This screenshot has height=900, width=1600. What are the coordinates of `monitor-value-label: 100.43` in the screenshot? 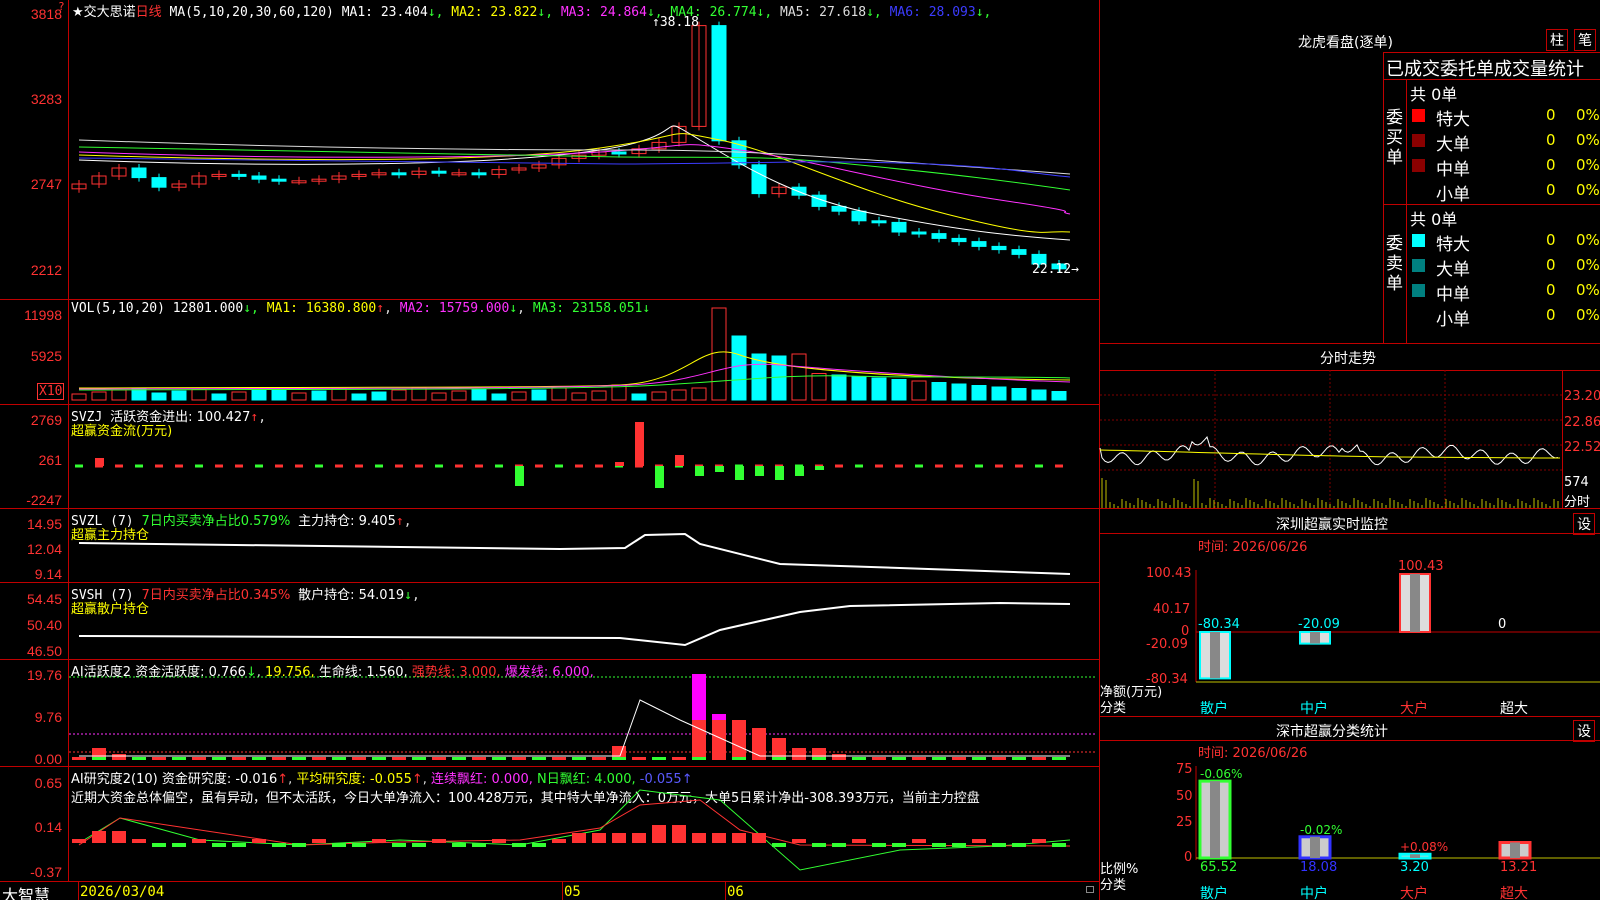 It's located at (1421, 566).